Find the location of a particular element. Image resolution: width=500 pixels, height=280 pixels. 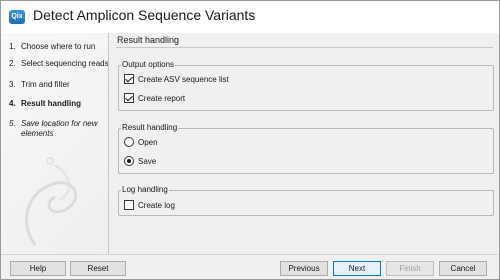

group-label: Log handling is located at coordinates (145, 189).